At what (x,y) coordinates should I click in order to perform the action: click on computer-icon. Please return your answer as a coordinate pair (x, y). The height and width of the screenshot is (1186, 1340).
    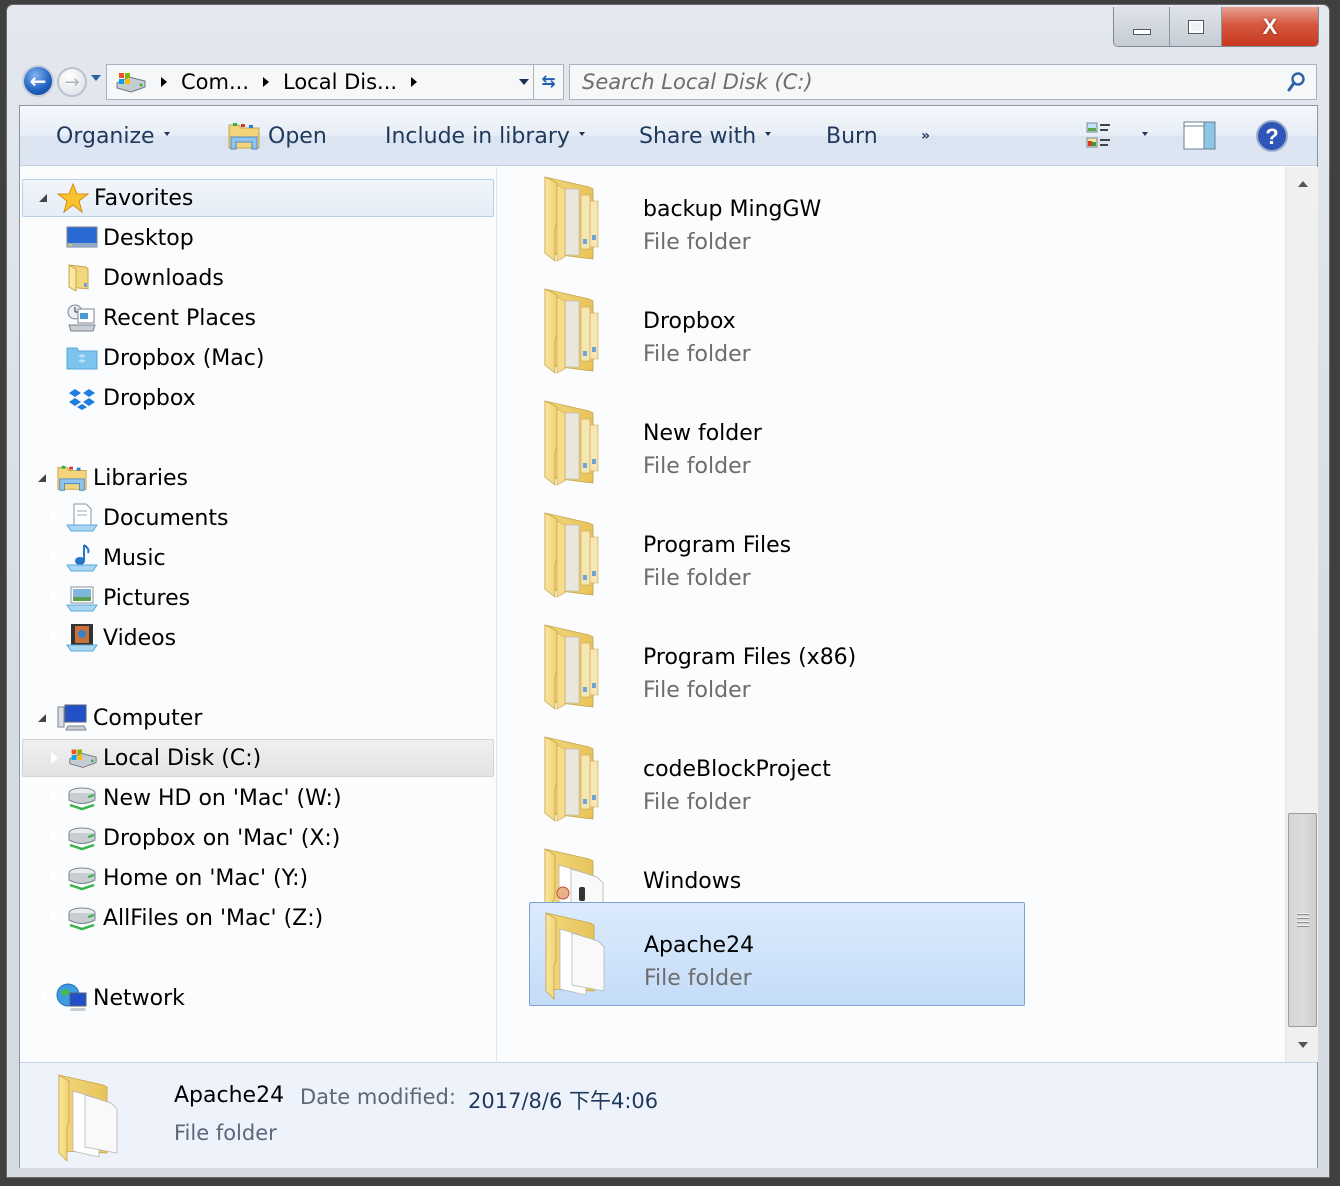
    Looking at the image, I should click on (72, 717).